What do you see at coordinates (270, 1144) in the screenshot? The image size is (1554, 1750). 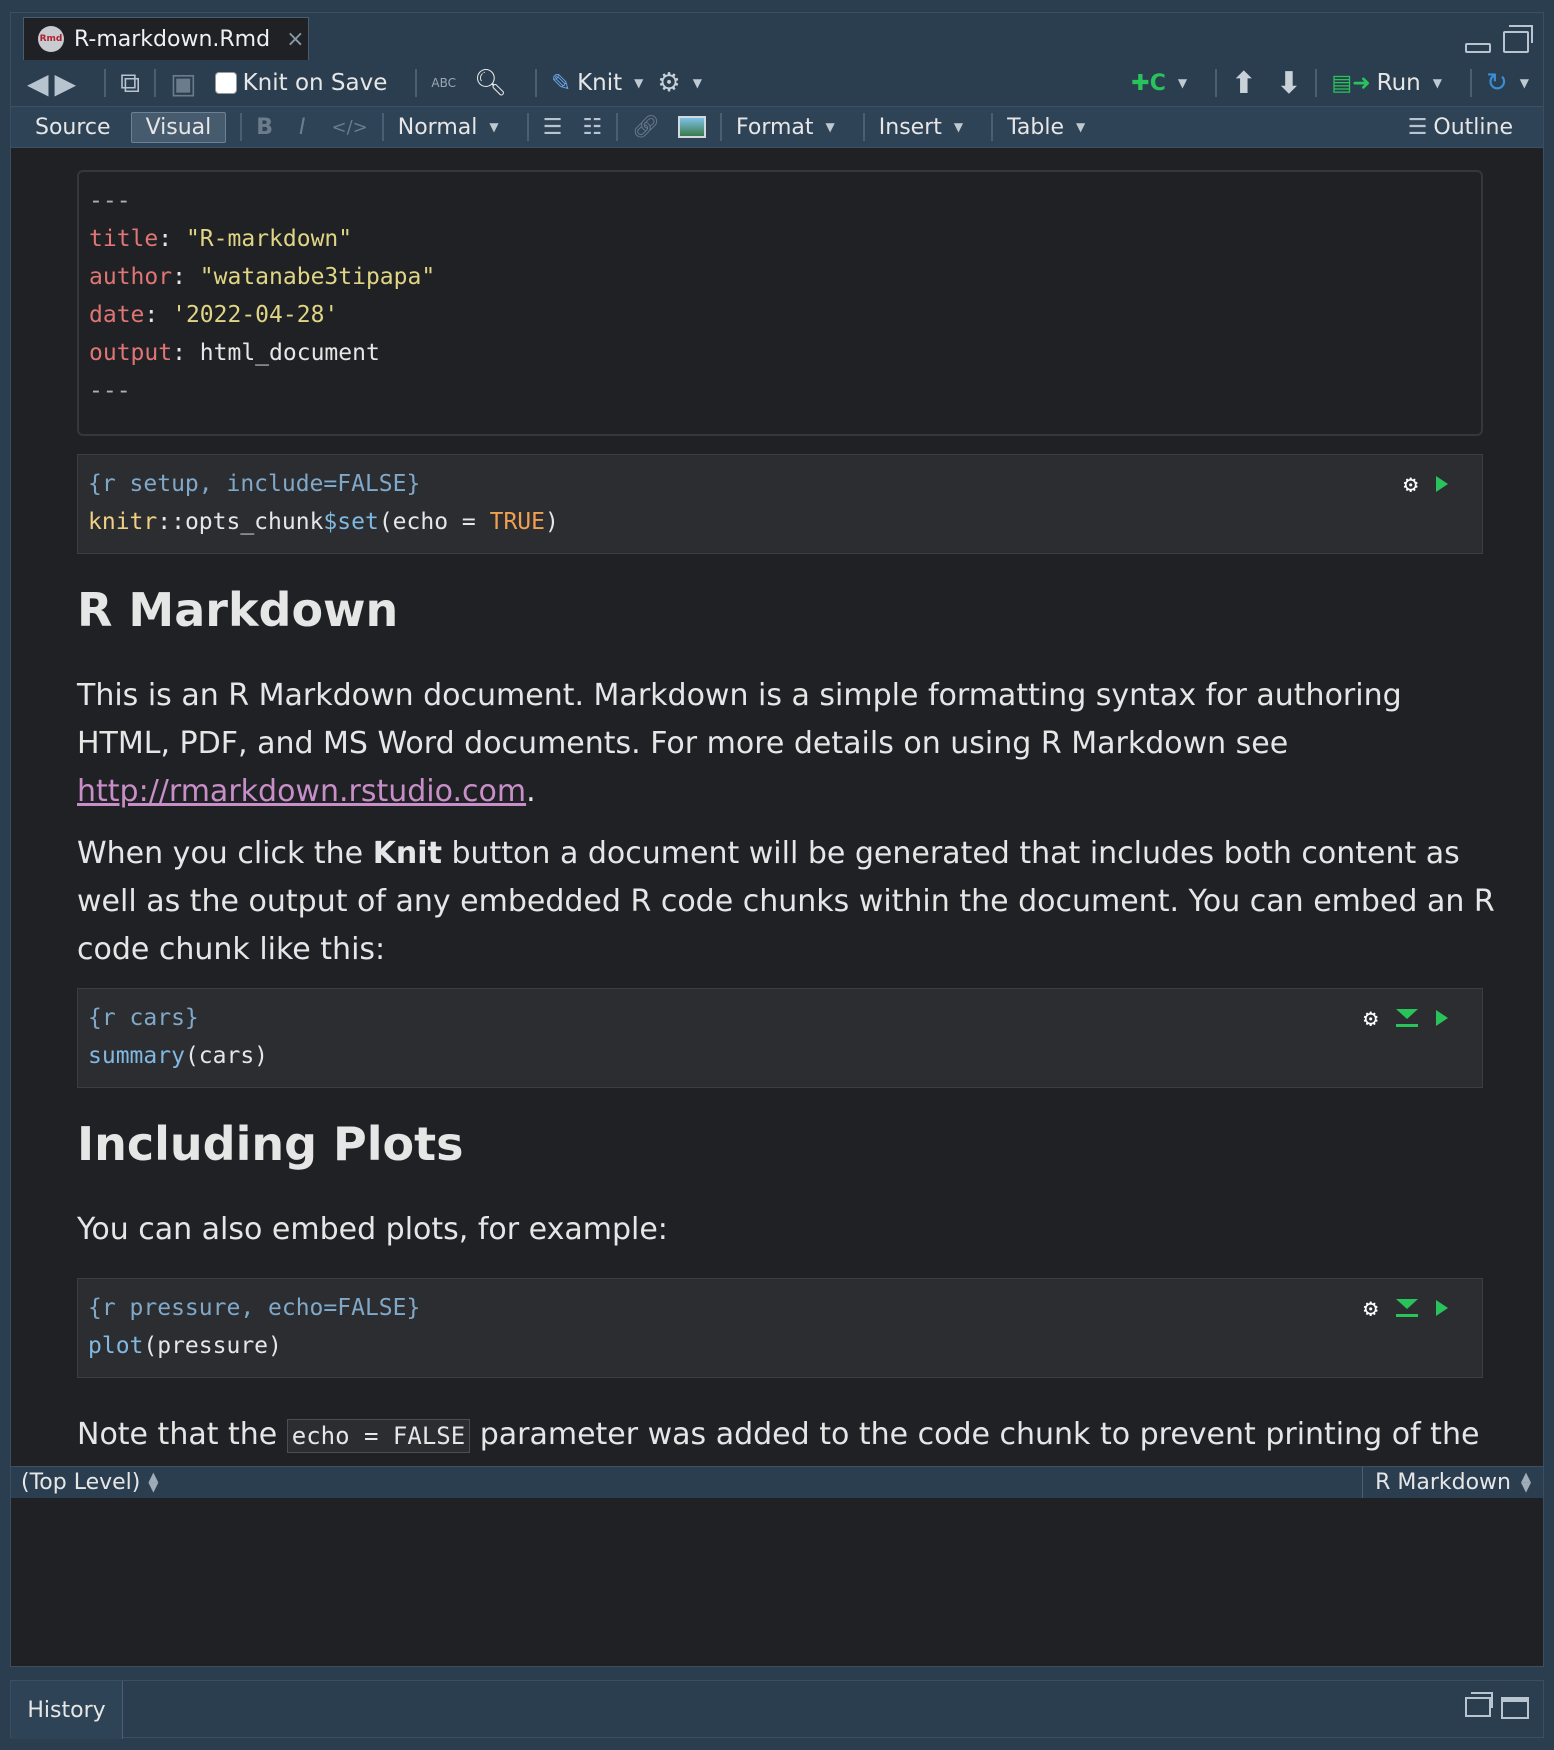 I see `heading-including-plots: Including Plots` at bounding box center [270, 1144].